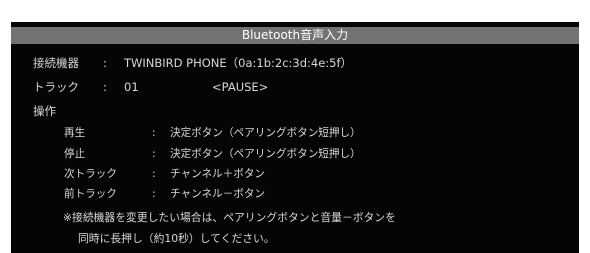  Describe the element at coordinates (75, 154) in the screenshot. I see `operation-label-stop: 停止` at that location.